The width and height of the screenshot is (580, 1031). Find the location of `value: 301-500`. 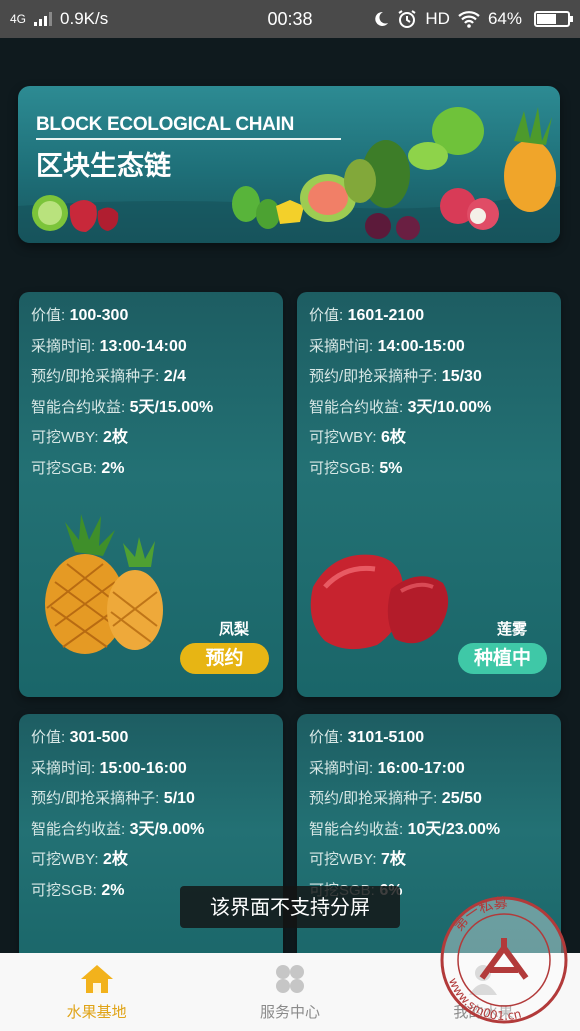

value: 301-500 is located at coordinates (99, 737).